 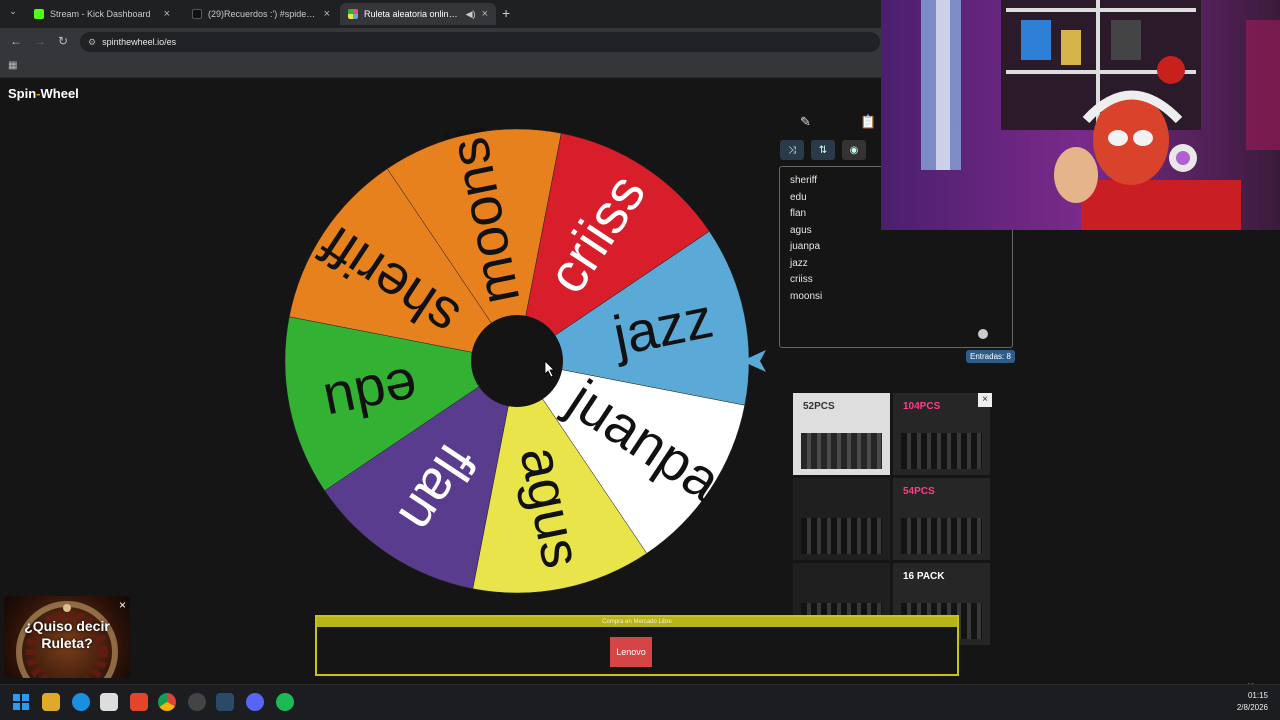 I want to click on tab-title: Stream - Kick Dashboard, so click(x=100, y=14).